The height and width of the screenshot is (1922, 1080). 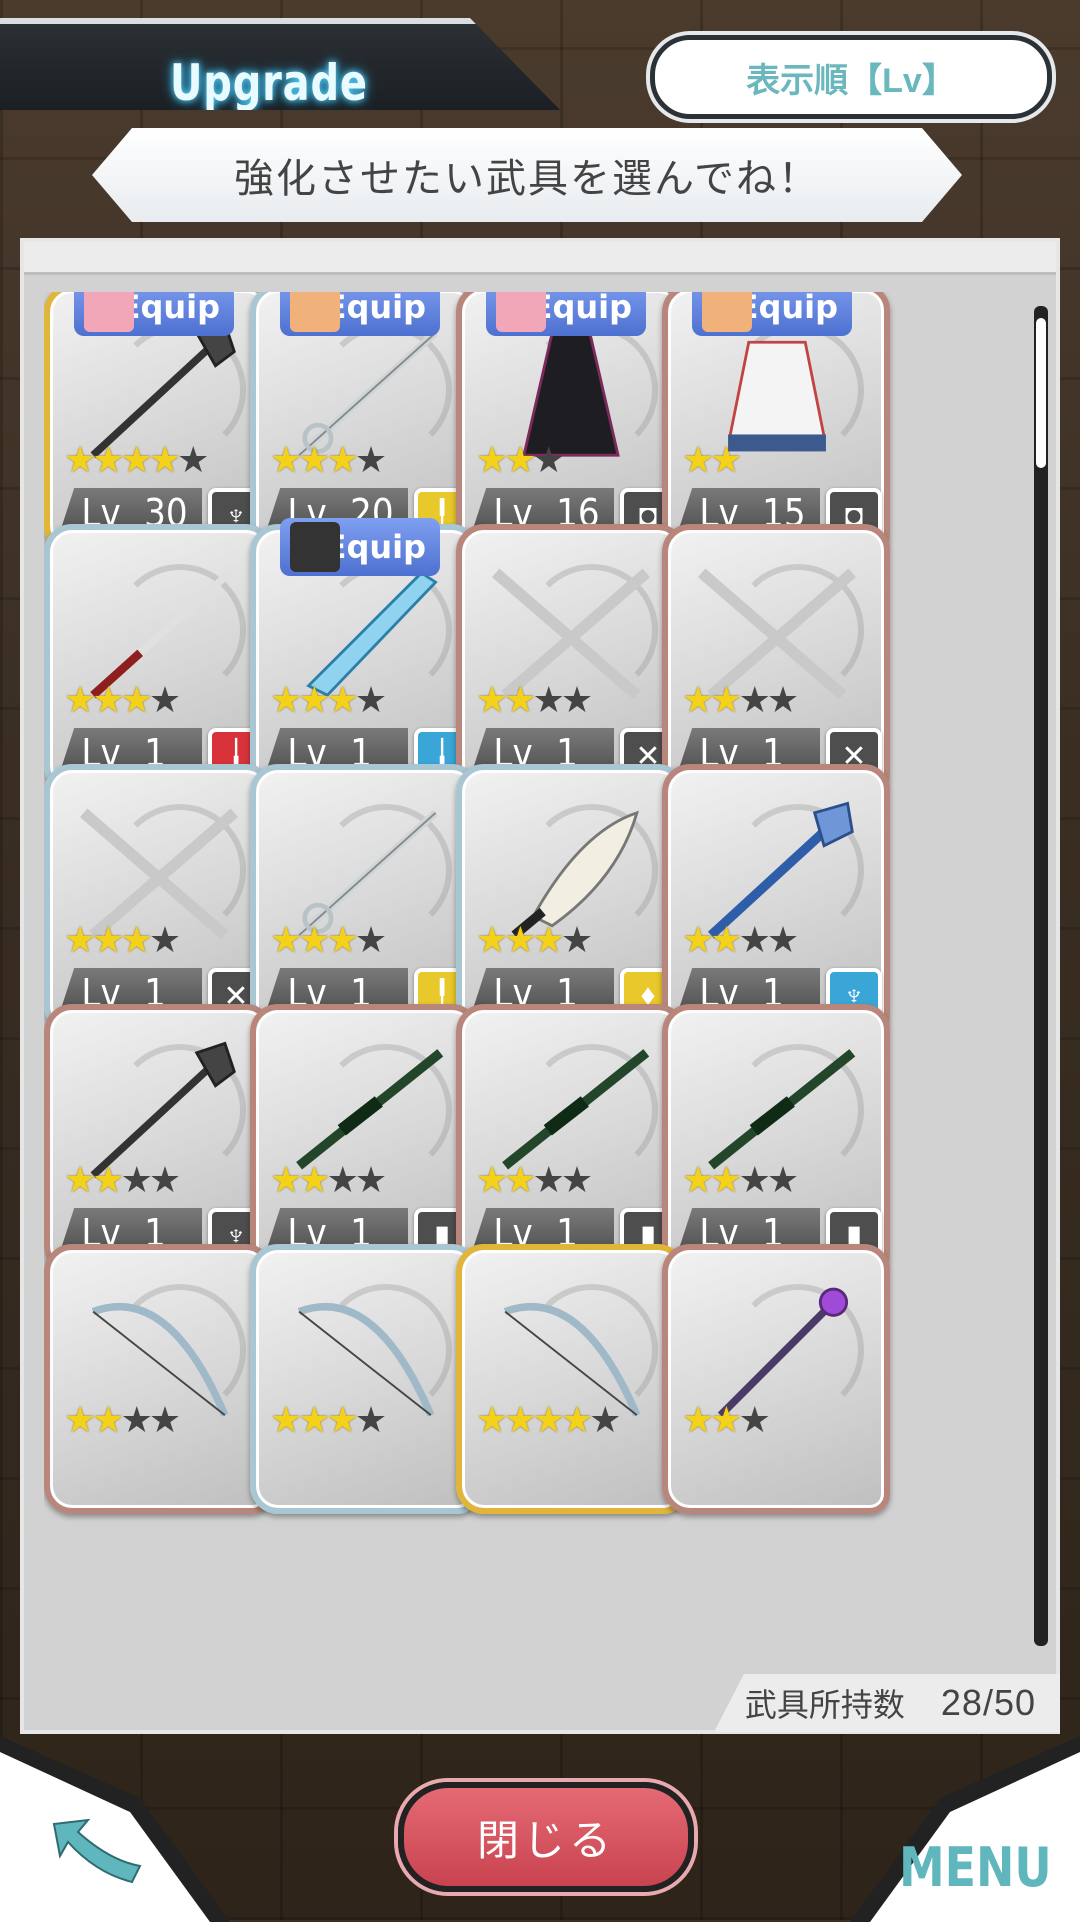 What do you see at coordinates (527, 175) in the screenshot?
I see `instruction-banner: 強化させたい武具を選んでね！` at bounding box center [527, 175].